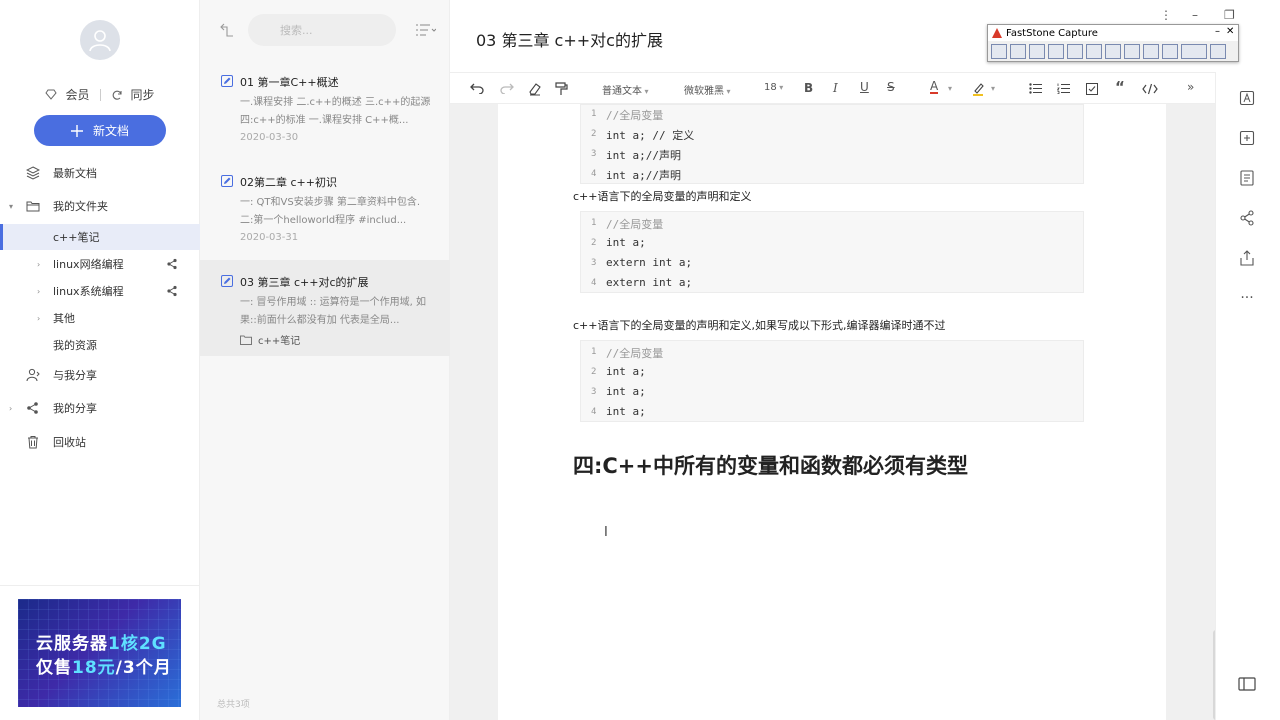 The width and height of the screenshot is (1280, 720). What do you see at coordinates (535, 89) in the screenshot?
I see `eraser-icon` at bounding box center [535, 89].